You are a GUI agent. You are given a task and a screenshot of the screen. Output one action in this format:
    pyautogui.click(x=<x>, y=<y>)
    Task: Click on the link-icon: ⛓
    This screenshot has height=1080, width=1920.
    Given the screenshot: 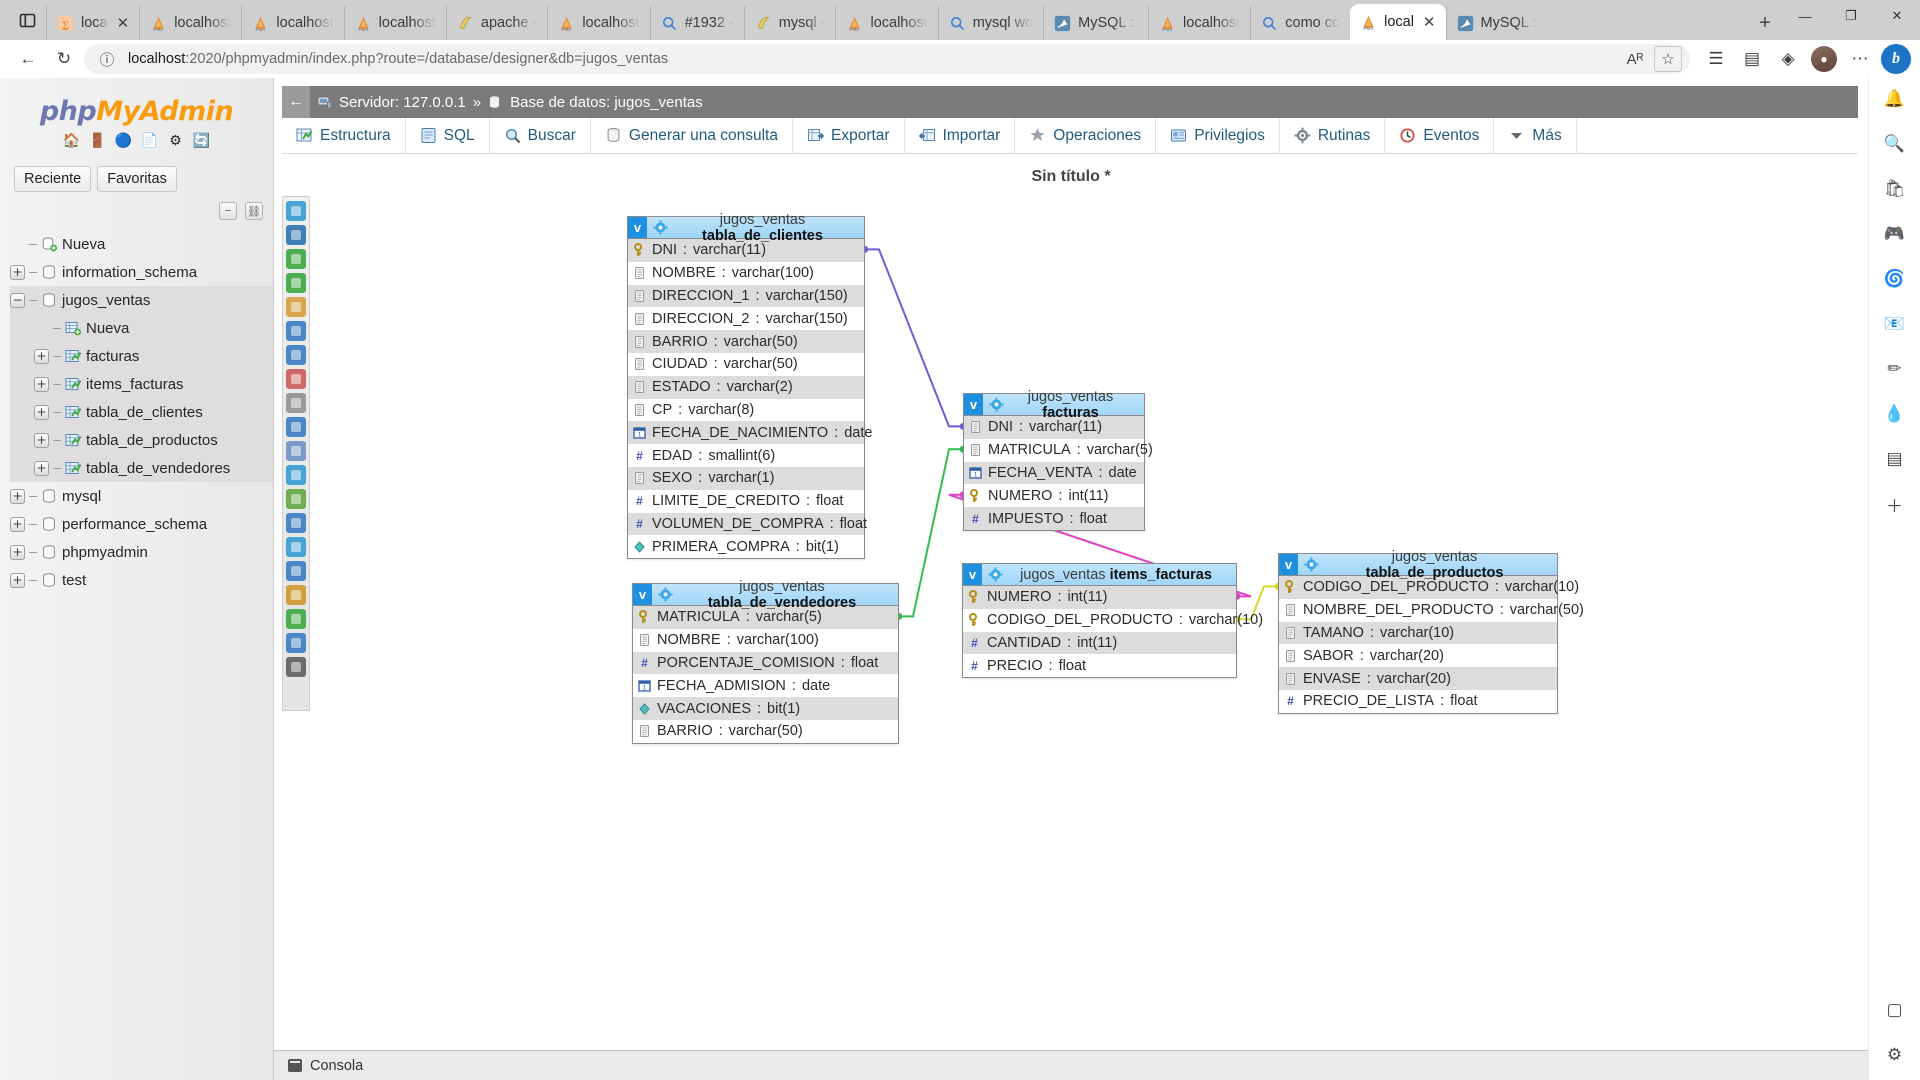 What is the action you would take?
    pyautogui.click(x=254, y=211)
    